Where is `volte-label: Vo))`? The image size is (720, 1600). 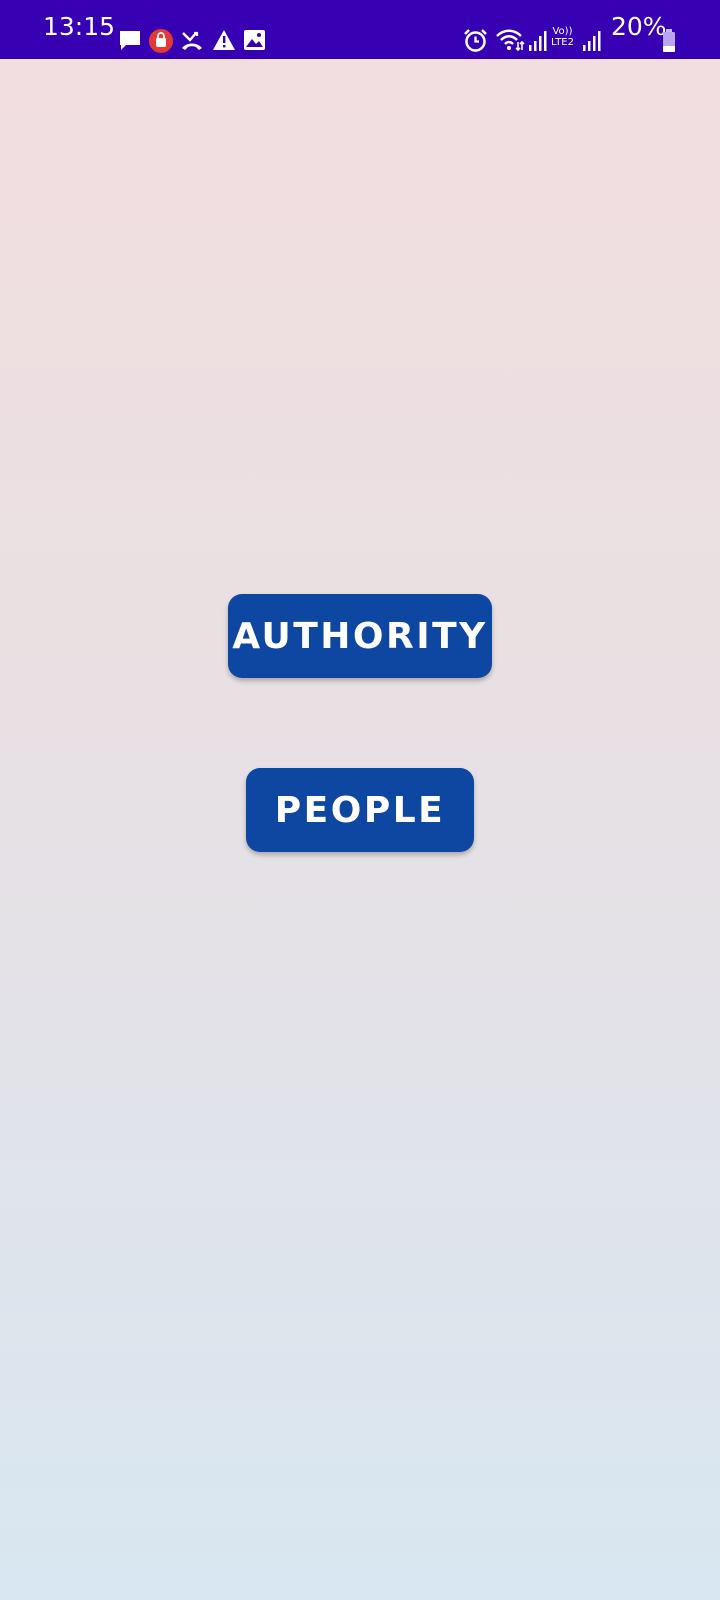 volte-label: Vo)) is located at coordinates (562, 31).